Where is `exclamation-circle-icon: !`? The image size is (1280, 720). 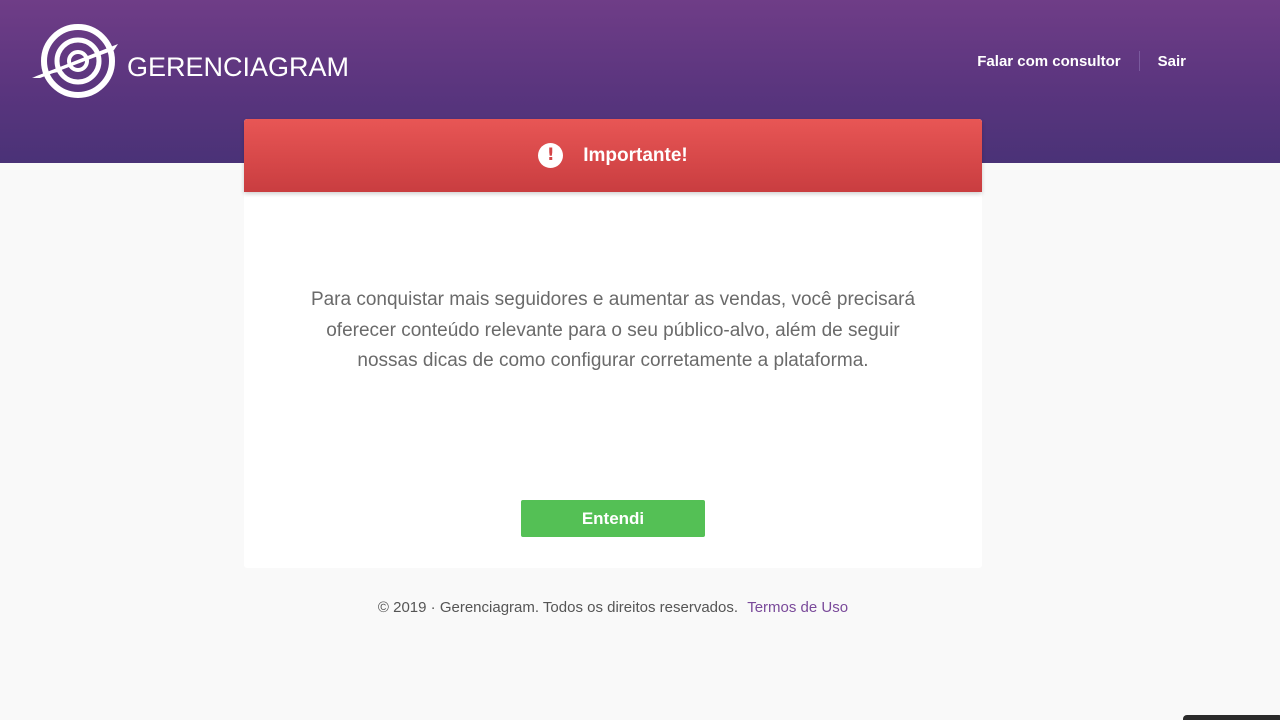
exclamation-circle-icon: ! is located at coordinates (551, 155).